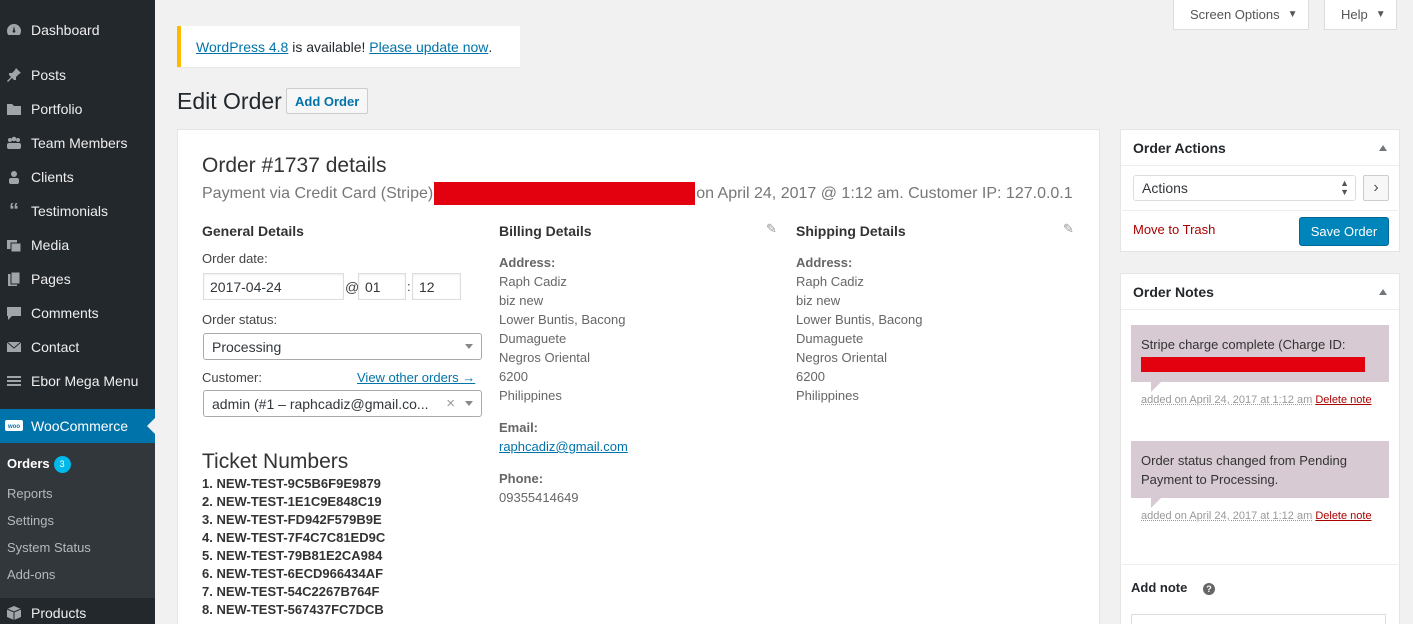 The width and height of the screenshot is (1413, 624). What do you see at coordinates (31, 574) in the screenshot?
I see `submenu-addons: Add-ons` at bounding box center [31, 574].